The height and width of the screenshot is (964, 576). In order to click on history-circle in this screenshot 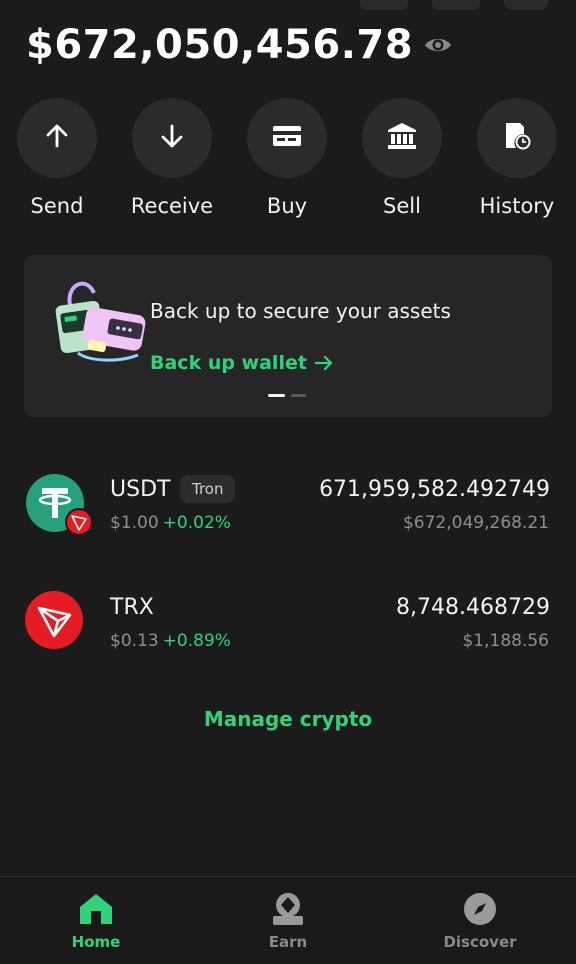, I will do `click(517, 138)`.